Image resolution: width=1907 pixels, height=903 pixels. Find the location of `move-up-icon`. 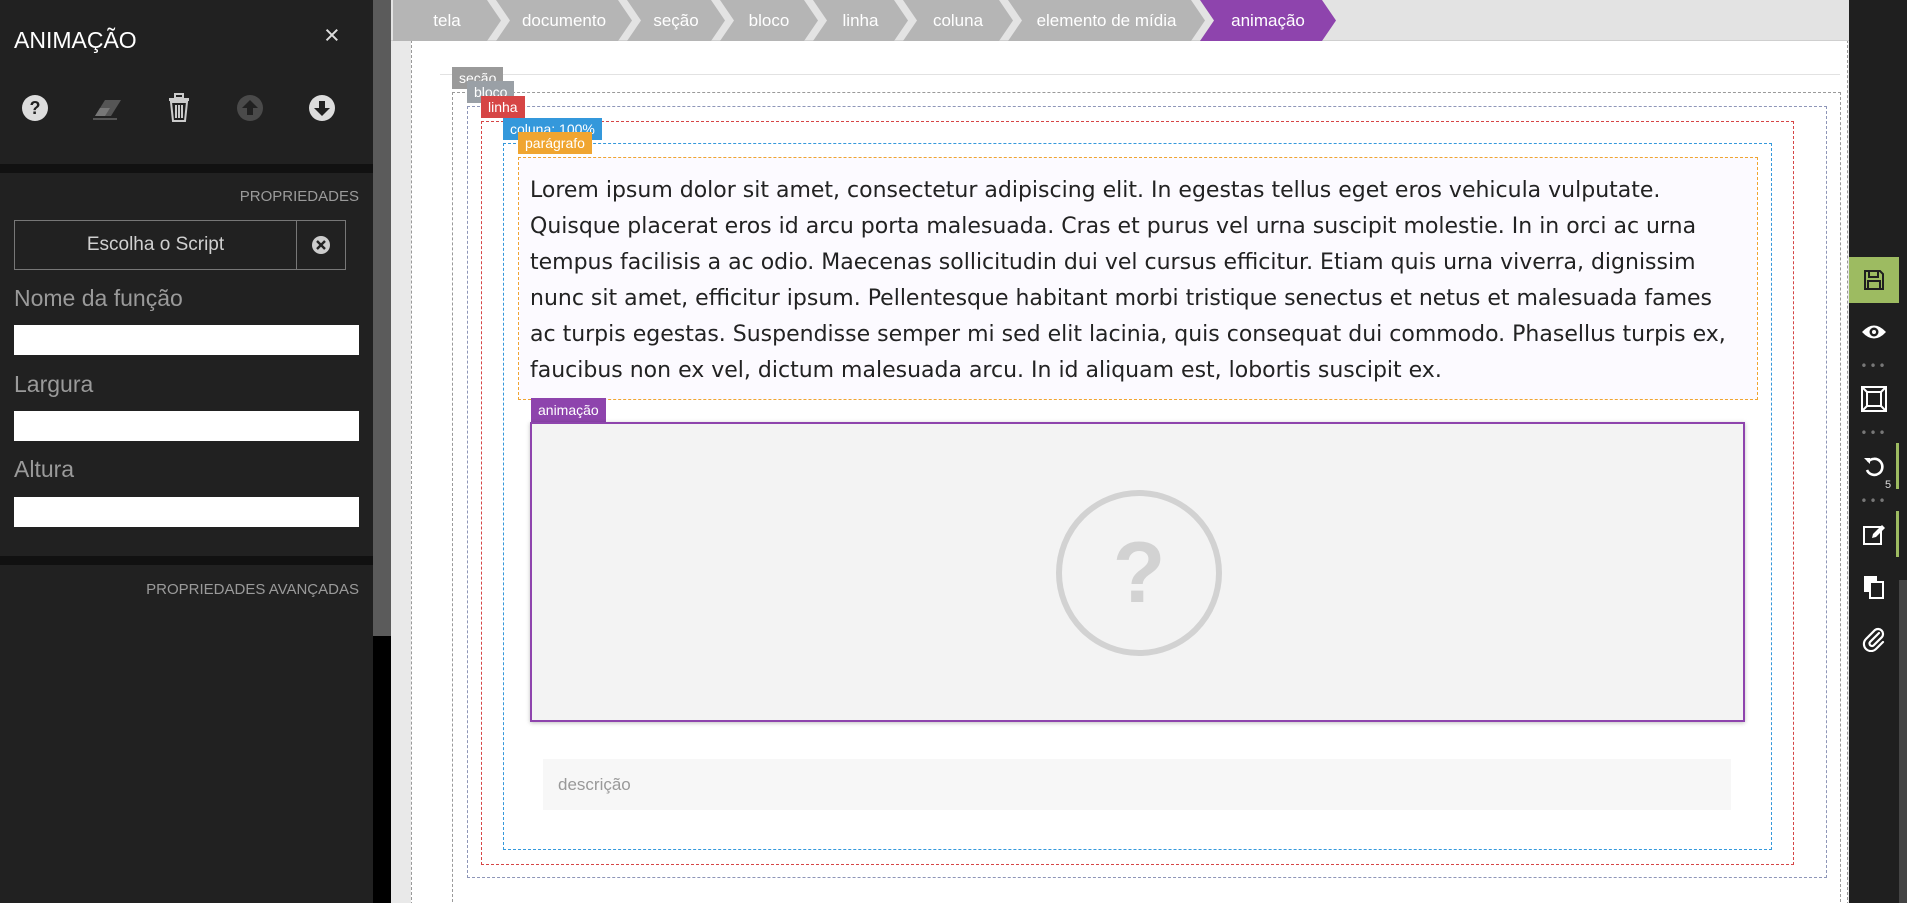

move-up-icon is located at coordinates (250, 108).